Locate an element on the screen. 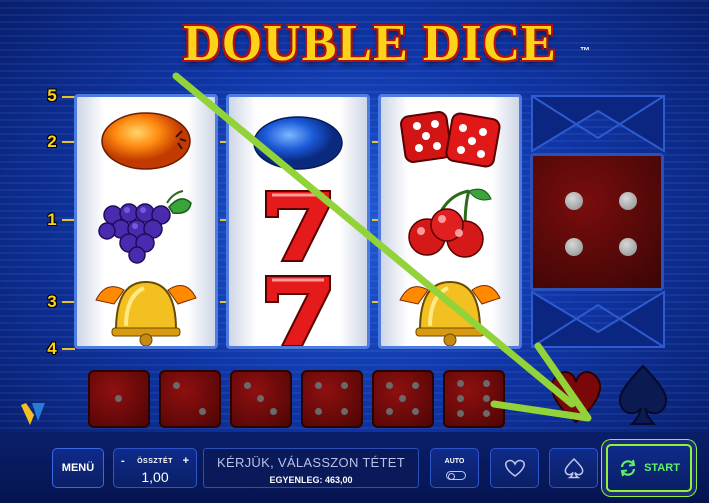 The width and height of the screenshot is (709, 503). grapes-icon is located at coordinates (146, 224).